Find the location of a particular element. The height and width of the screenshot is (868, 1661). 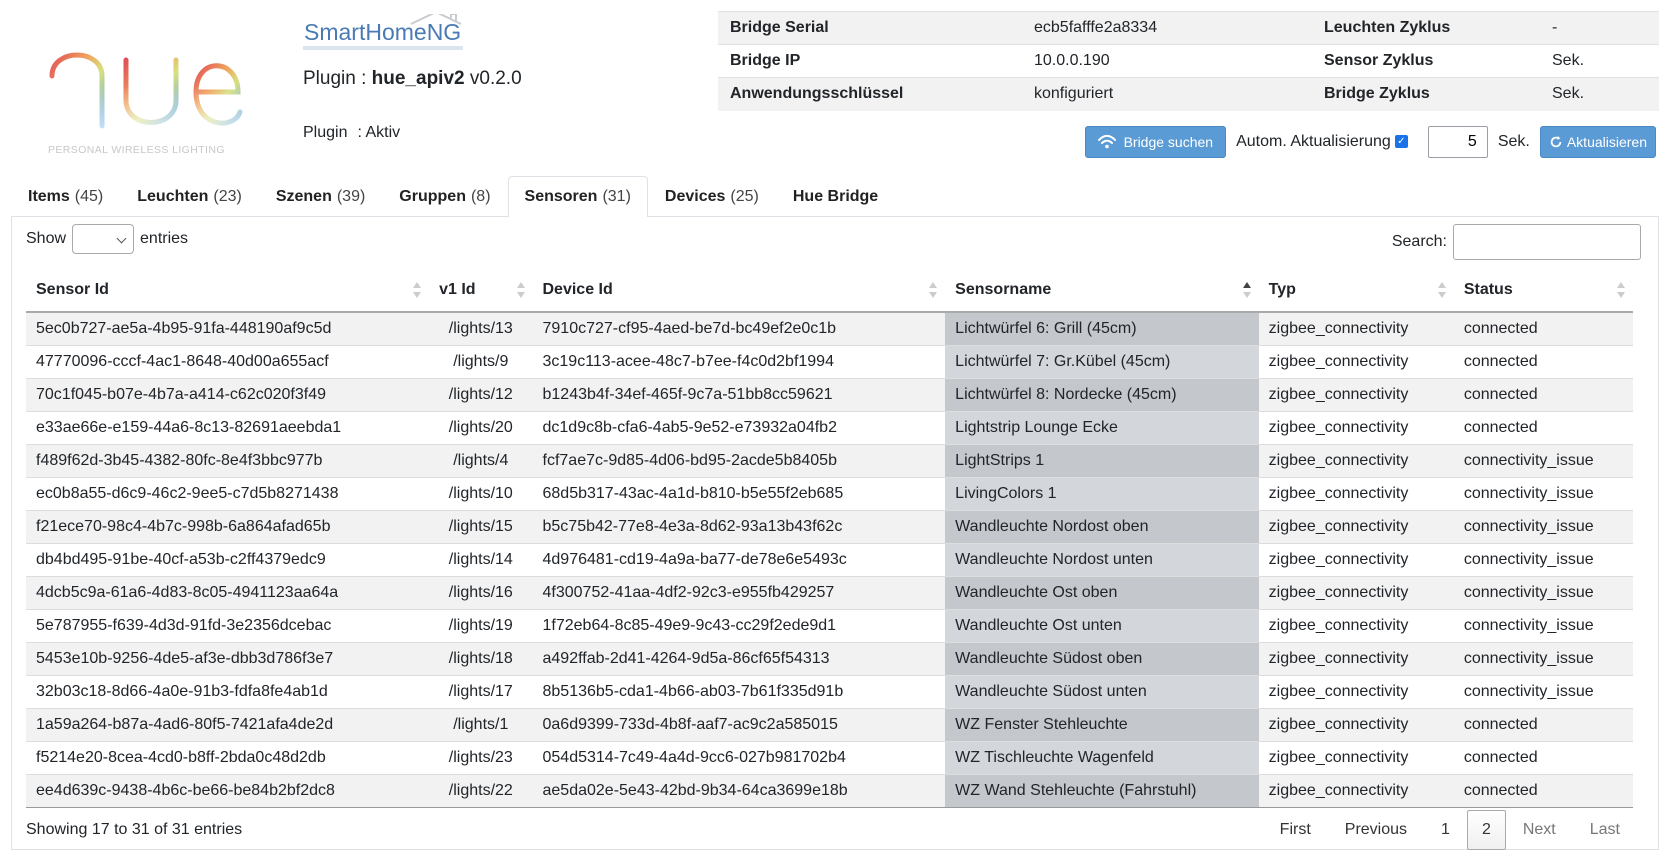

cell-v1-id: /lights/22 is located at coordinates (481, 790).